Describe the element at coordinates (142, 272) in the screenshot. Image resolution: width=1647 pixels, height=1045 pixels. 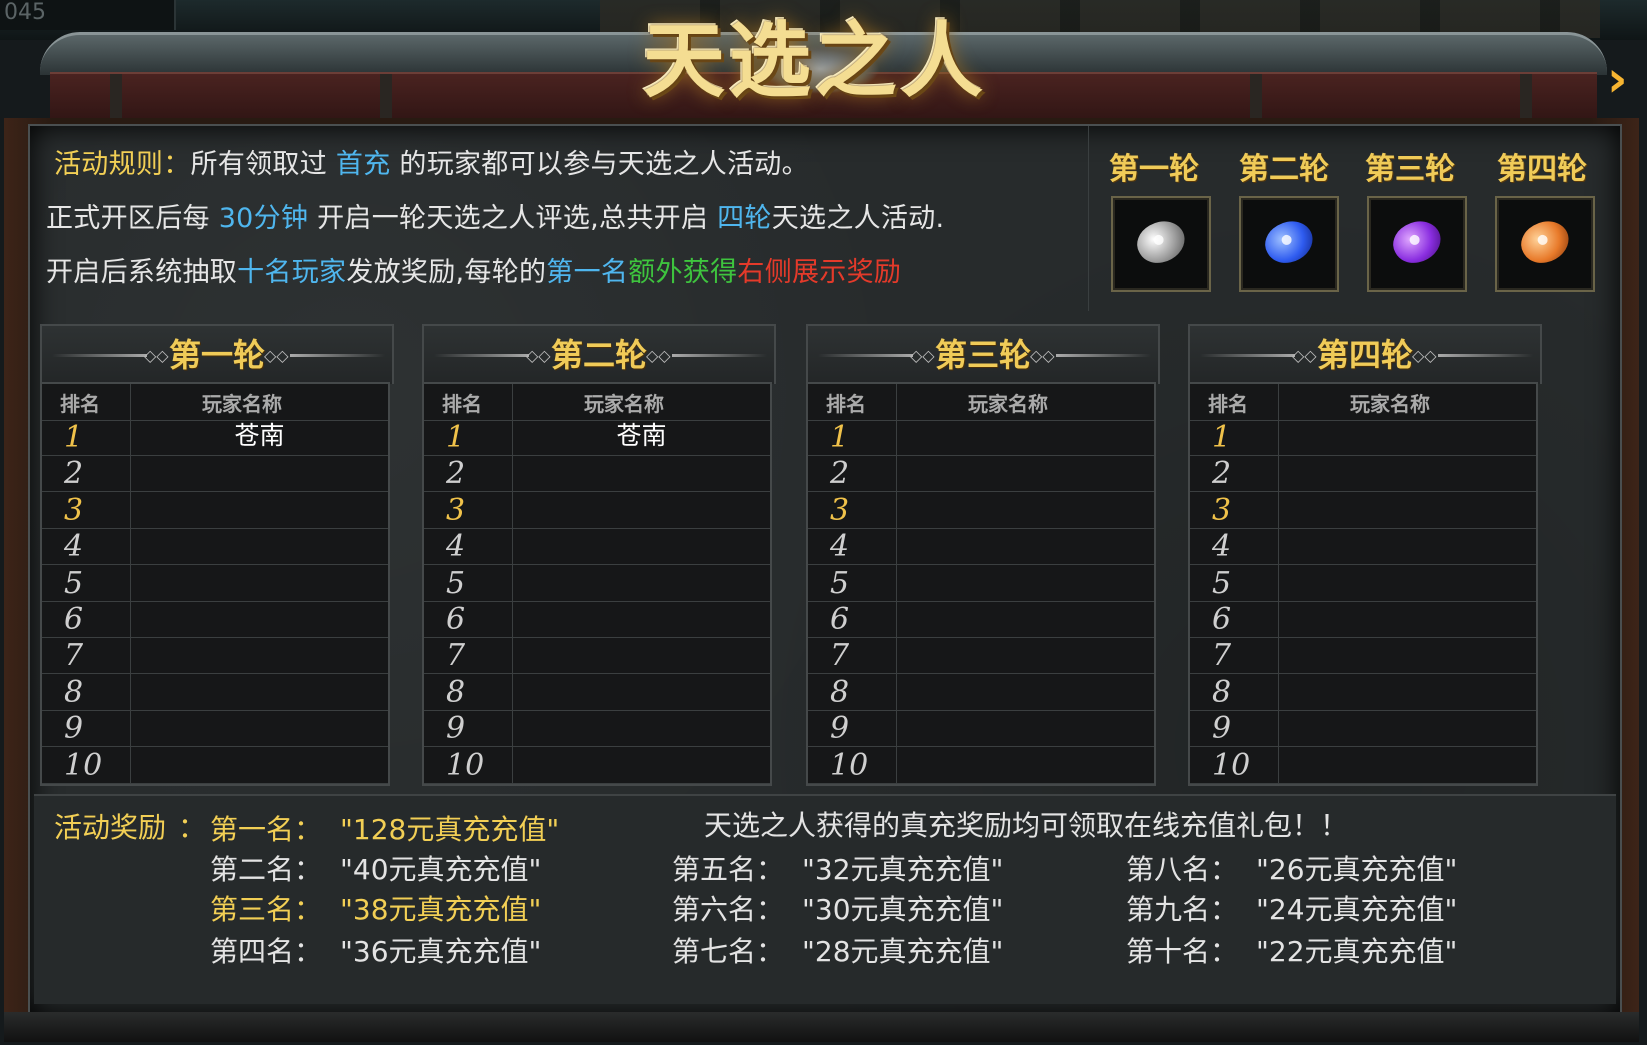
I see `rule-text: 开启后系统抽取` at that location.